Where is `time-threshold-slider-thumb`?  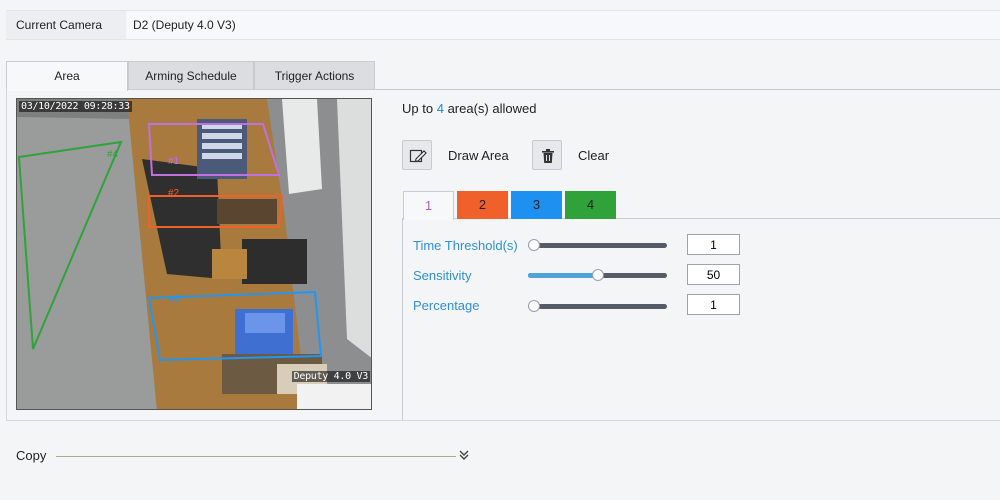
time-threshold-slider-thumb is located at coordinates (534, 245).